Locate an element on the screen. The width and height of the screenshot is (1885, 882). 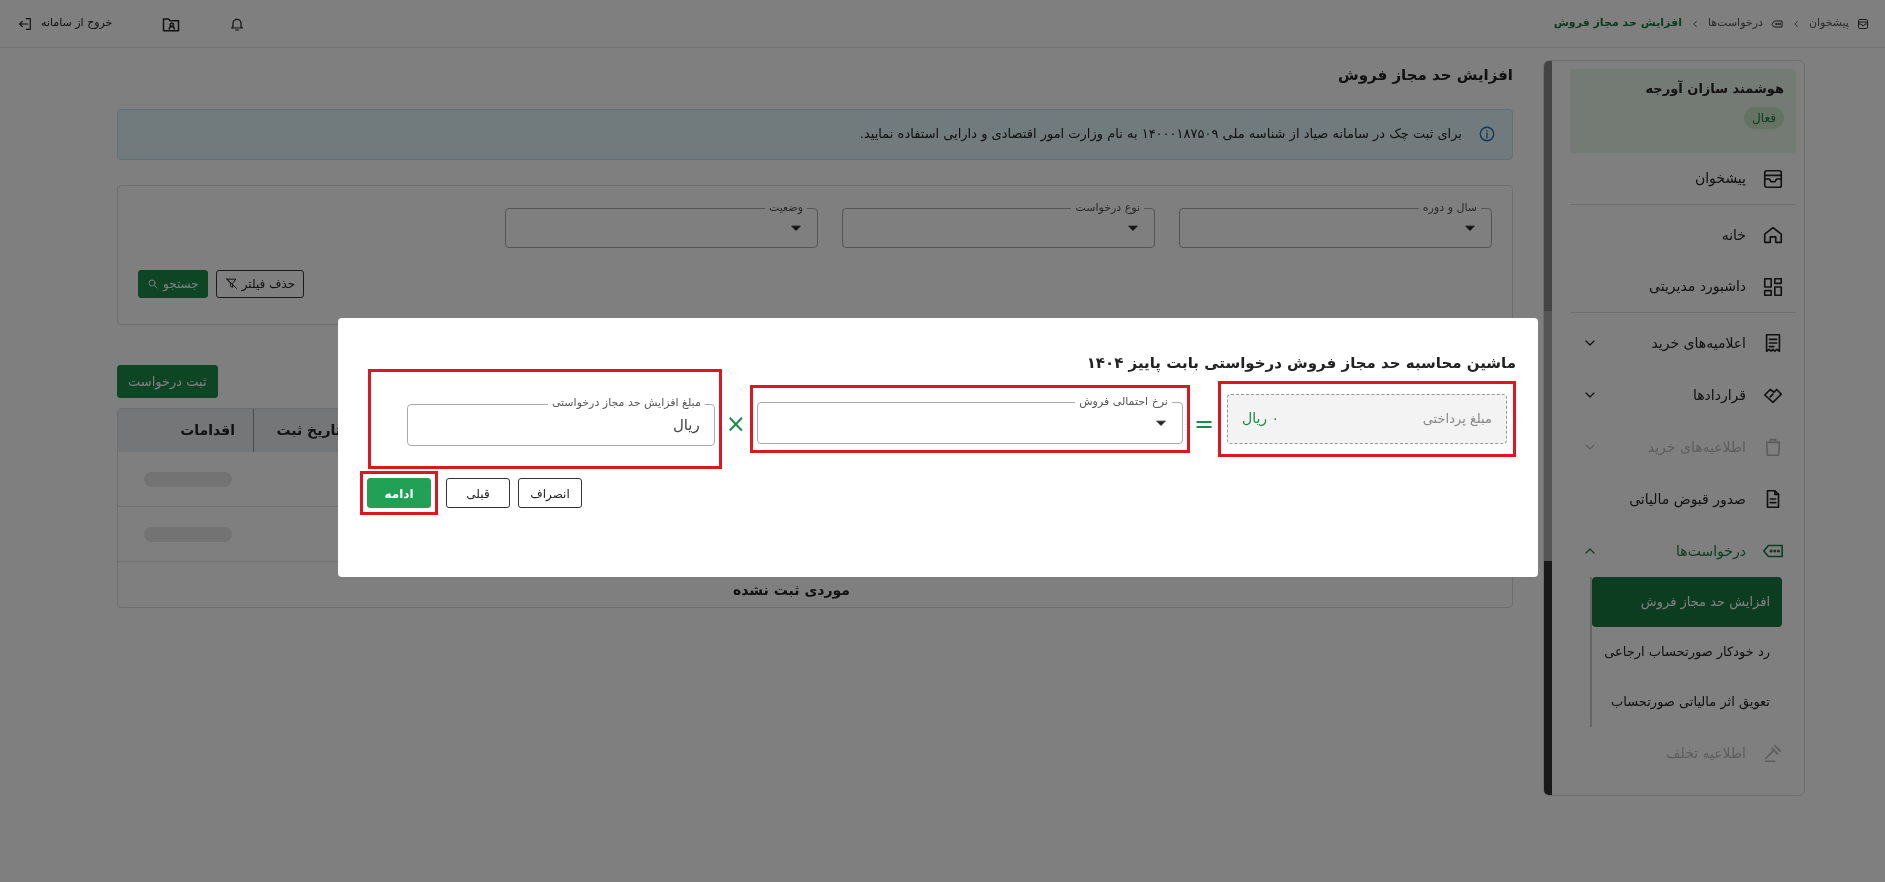
sidebar-item: پیشخوان is located at coordinates (1683, 179).